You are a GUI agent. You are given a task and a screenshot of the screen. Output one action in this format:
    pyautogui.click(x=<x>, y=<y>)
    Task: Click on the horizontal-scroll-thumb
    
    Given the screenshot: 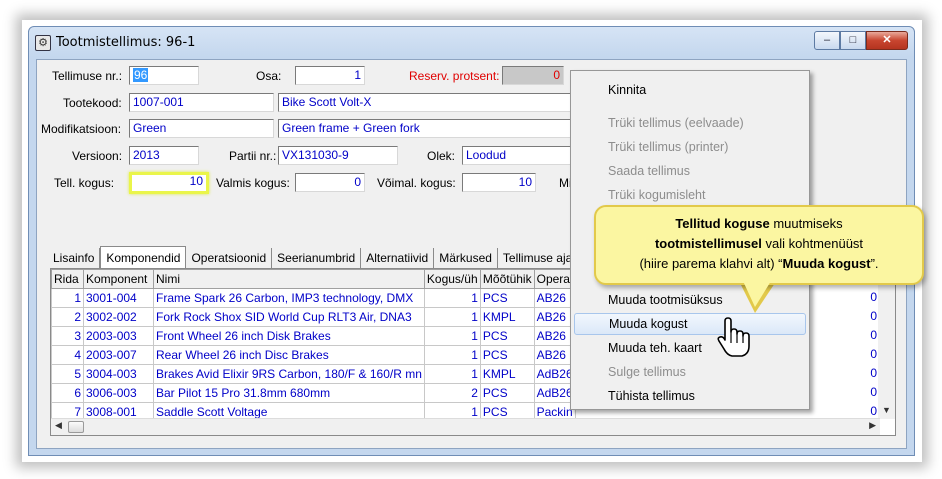 What is the action you would take?
    pyautogui.click(x=76, y=427)
    